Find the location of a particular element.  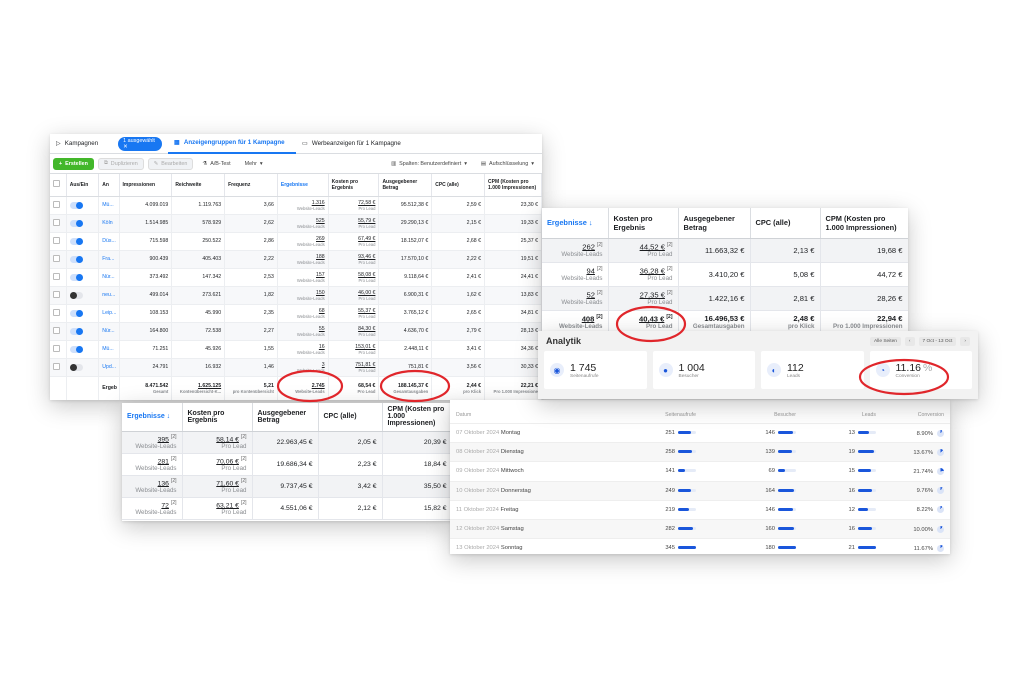

results-value: 72 is located at coordinates (165, 505).